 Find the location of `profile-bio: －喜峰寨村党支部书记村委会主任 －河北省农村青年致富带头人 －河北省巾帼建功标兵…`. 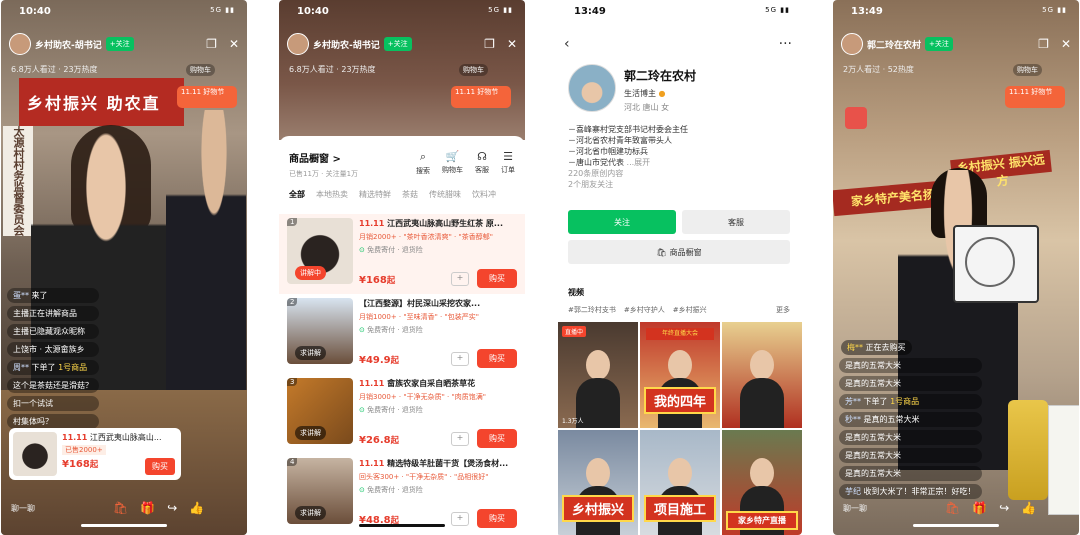

profile-bio: －喜峰寨村党支部书记村委会主任 －河北省农村青年致富带头人 －河北省巾帼建功标兵… is located at coordinates (628, 157).